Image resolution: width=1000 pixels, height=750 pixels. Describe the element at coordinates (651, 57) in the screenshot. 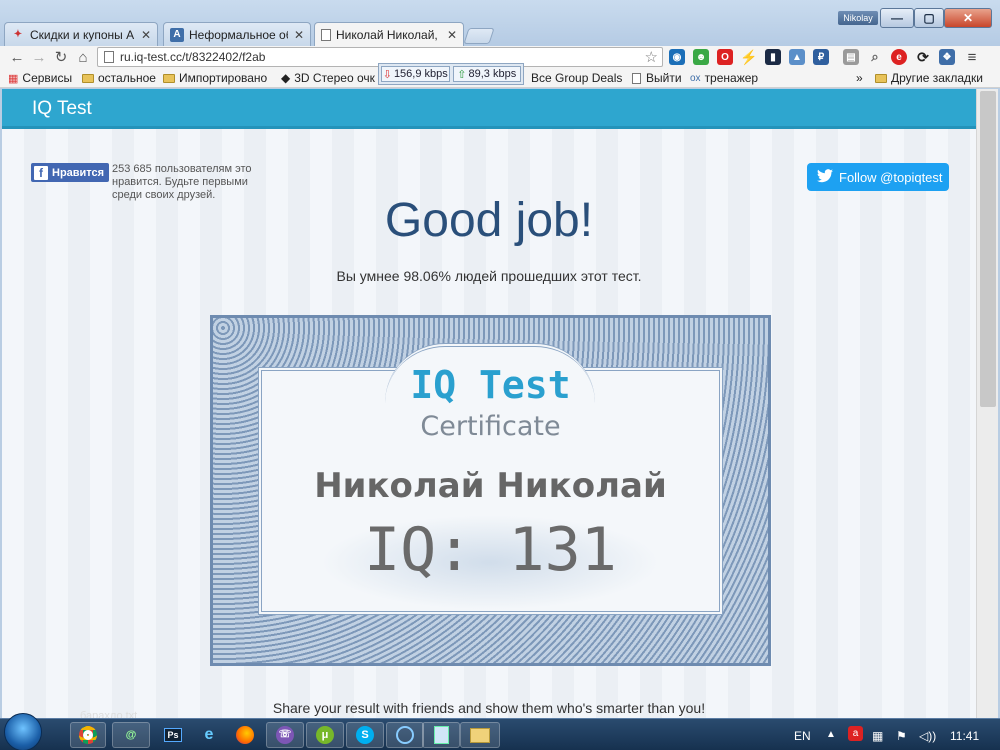

I see `star-icon: ☆` at that location.